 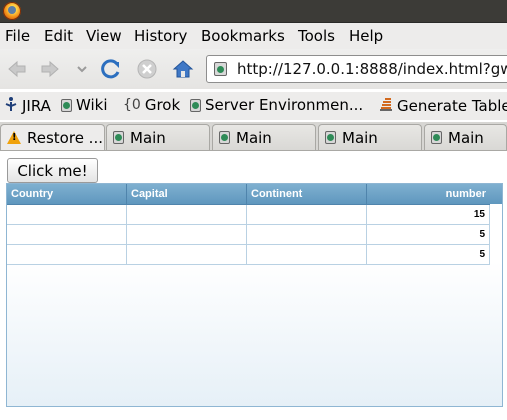 I want to click on history-dropdown-icon, so click(x=82, y=69).